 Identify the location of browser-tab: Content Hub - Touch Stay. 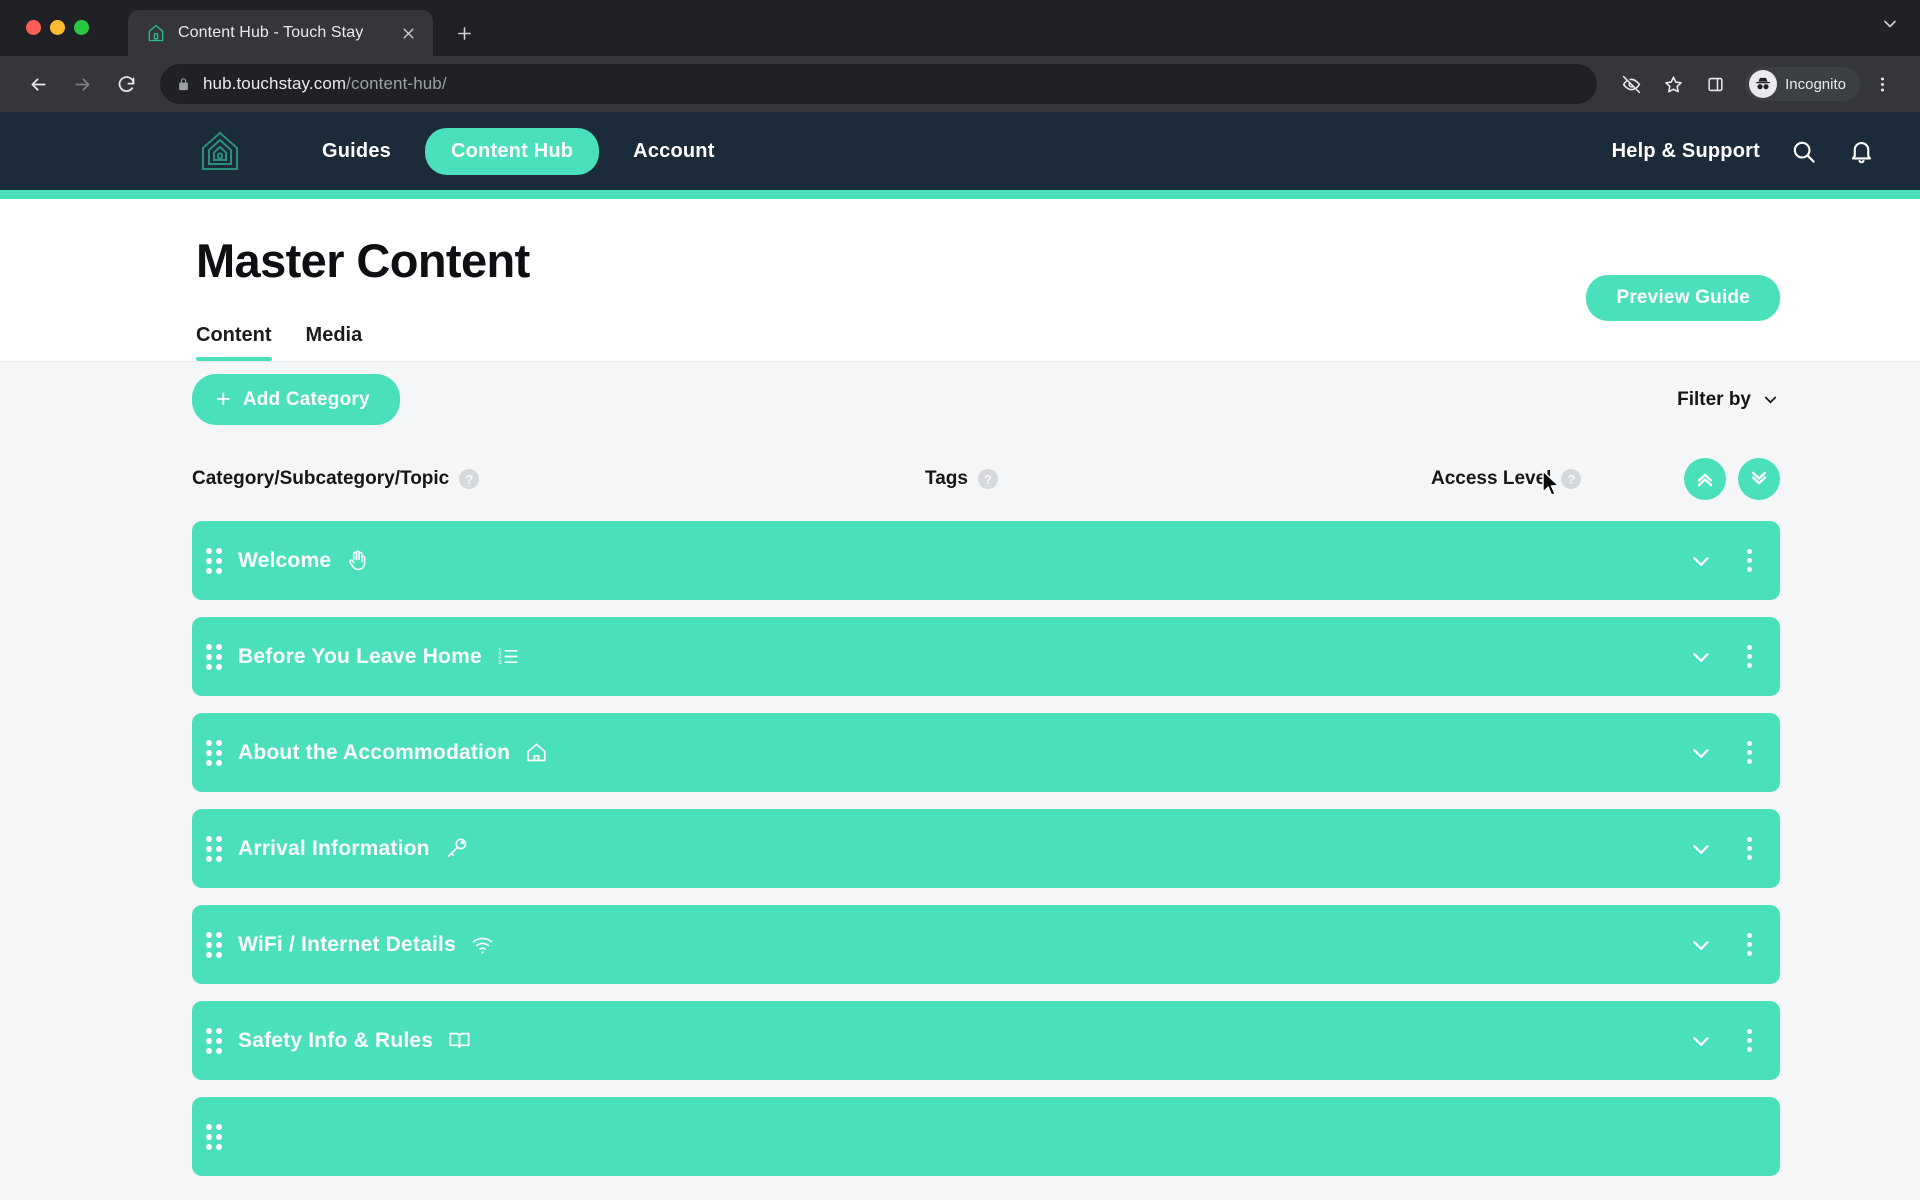
(280, 33).